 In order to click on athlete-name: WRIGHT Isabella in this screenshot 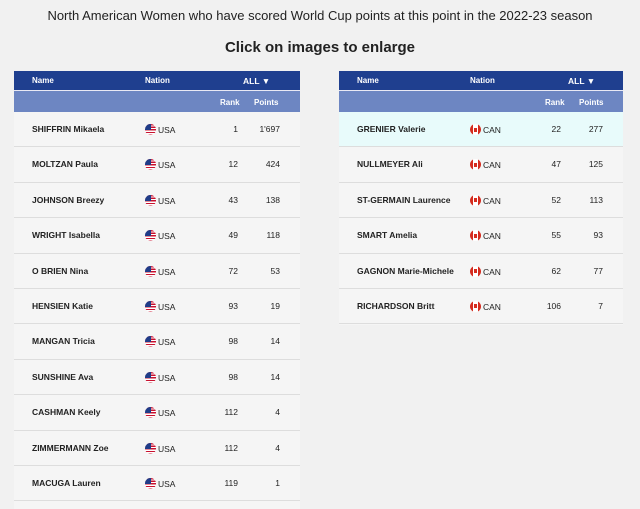, I will do `click(66, 235)`.